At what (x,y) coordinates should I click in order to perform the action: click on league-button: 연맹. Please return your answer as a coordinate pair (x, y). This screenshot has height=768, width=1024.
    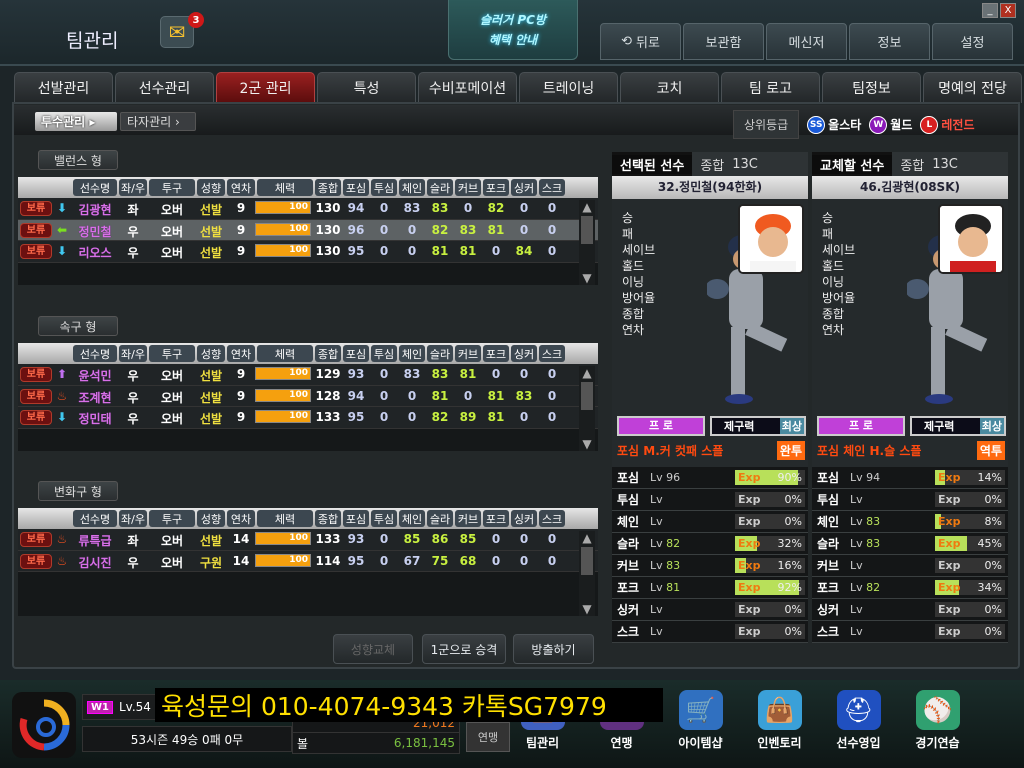
    Looking at the image, I should click on (488, 737).